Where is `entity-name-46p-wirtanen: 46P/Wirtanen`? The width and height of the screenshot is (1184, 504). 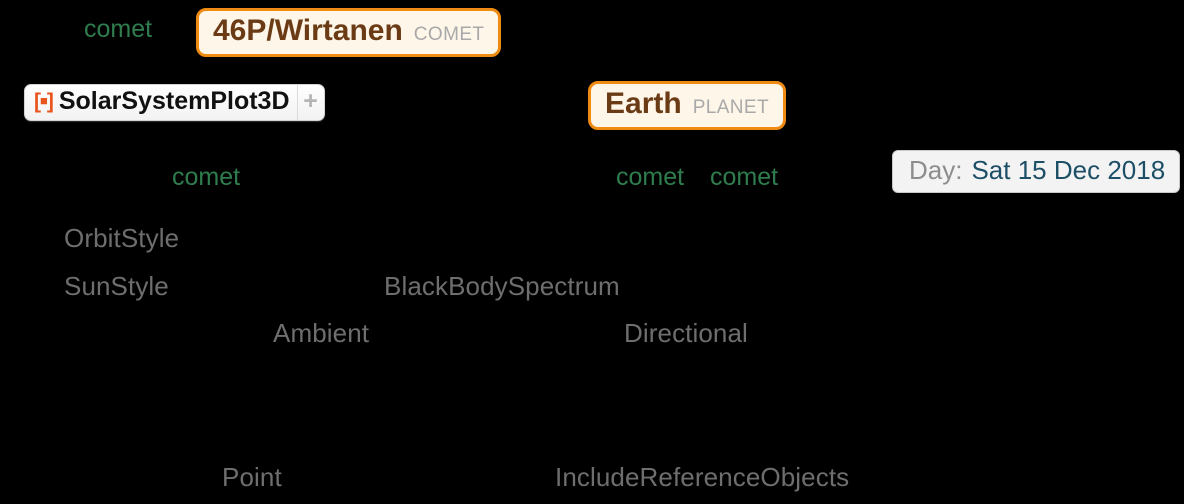 entity-name-46p-wirtanen: 46P/Wirtanen is located at coordinates (308, 30).